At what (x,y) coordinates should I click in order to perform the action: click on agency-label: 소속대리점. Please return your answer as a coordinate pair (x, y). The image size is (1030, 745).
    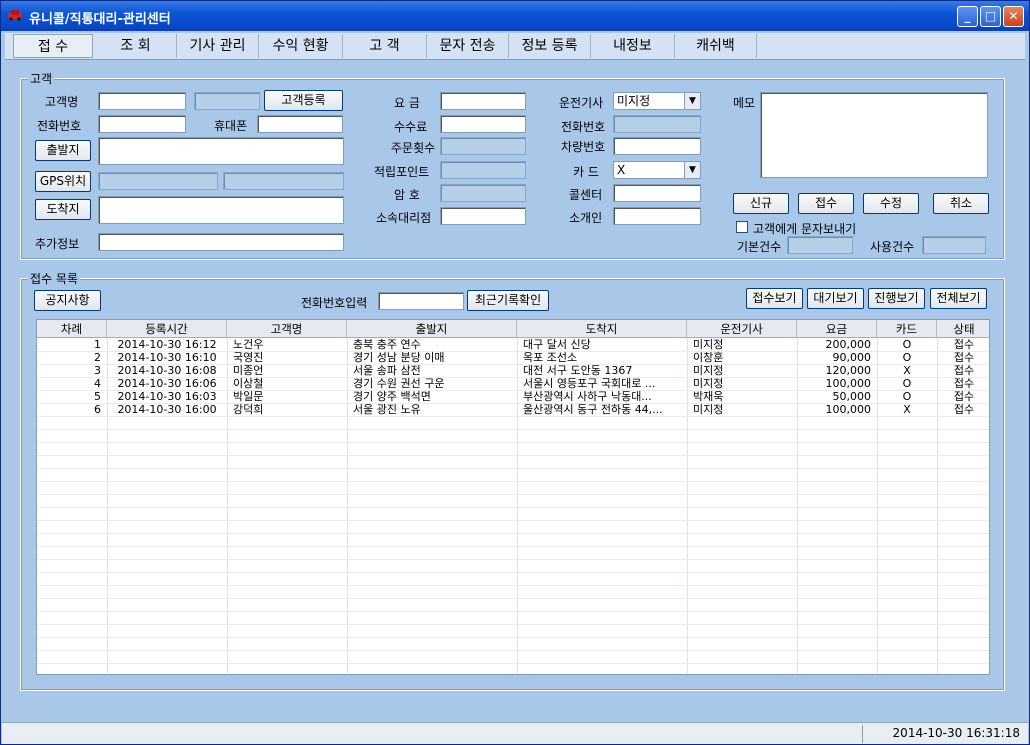
    Looking at the image, I should click on (404, 218).